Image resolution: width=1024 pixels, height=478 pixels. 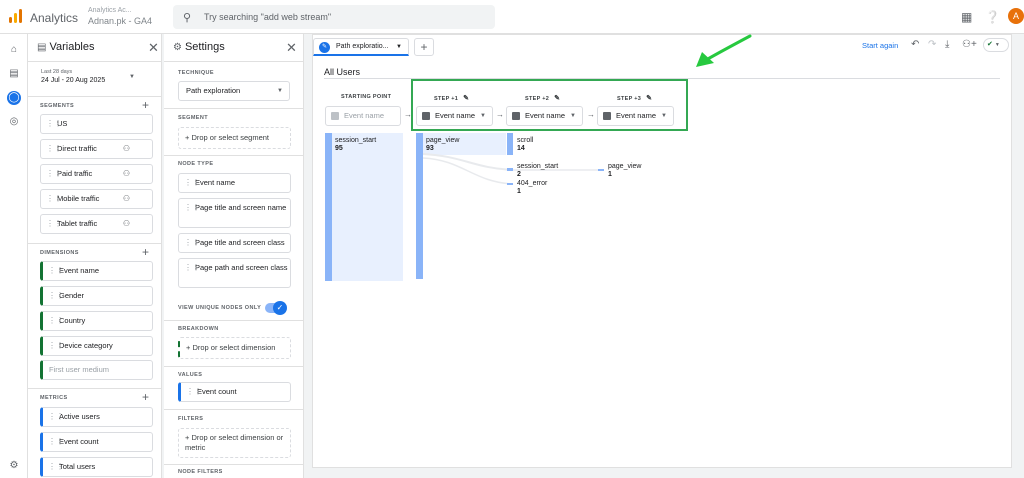 What do you see at coordinates (14, 98) in the screenshot?
I see `explore-icon: ◯` at bounding box center [14, 98].